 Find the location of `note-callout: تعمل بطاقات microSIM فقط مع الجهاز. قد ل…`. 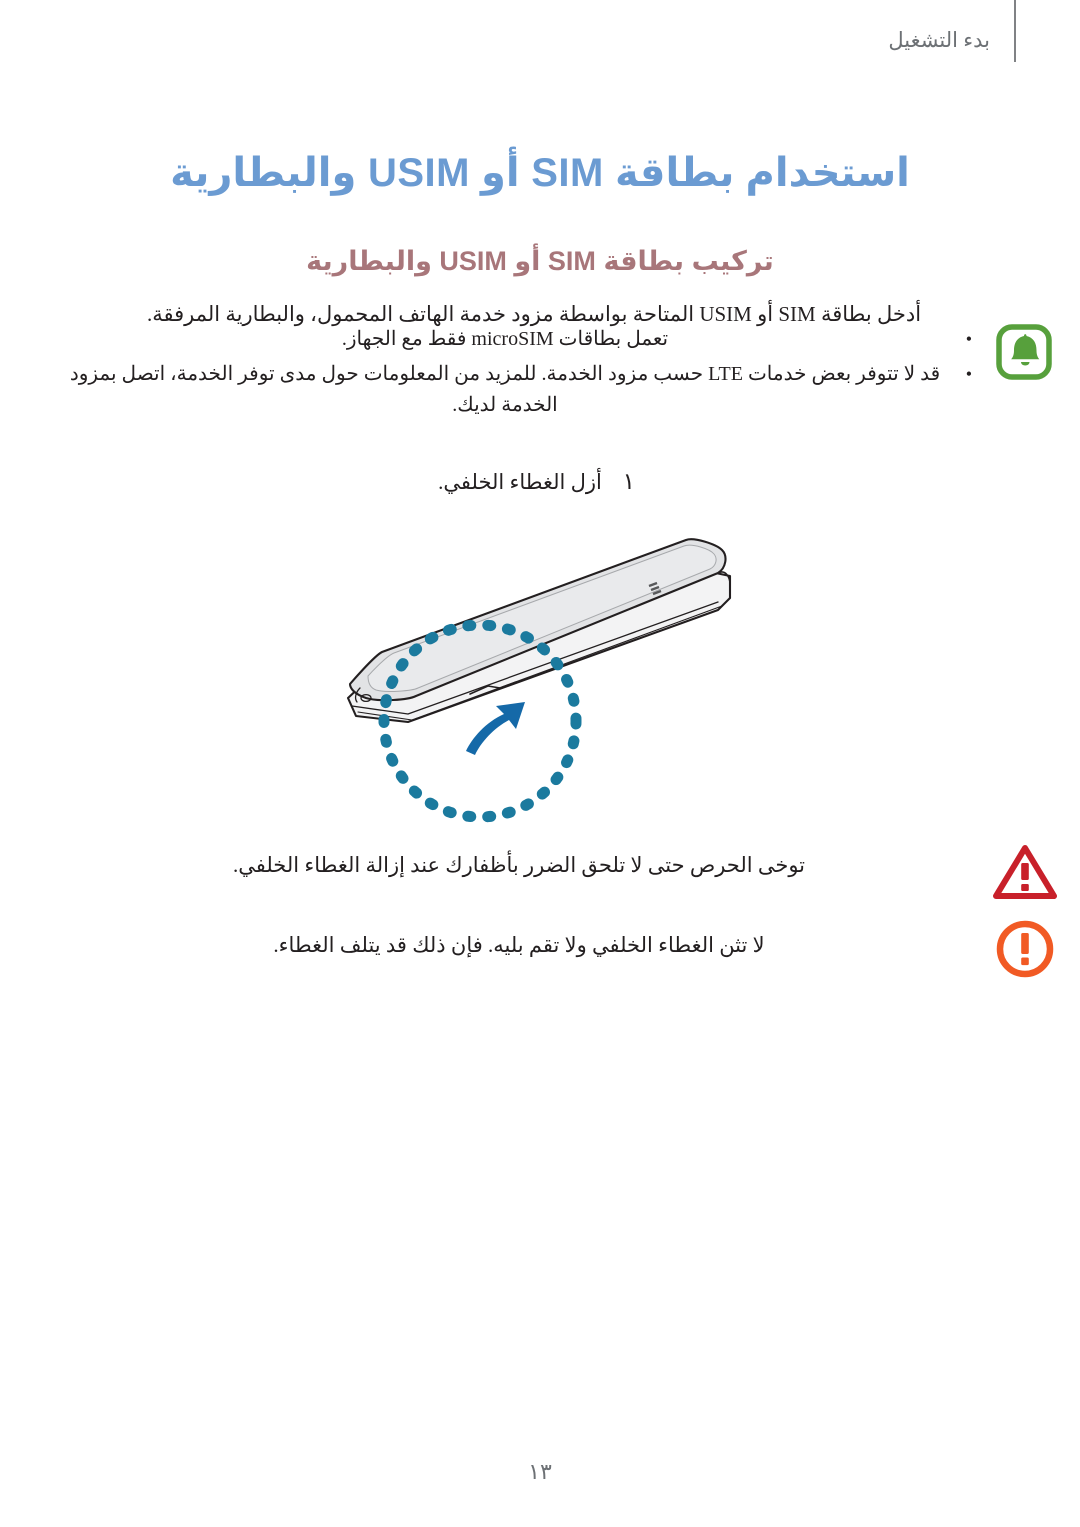

note-callout: تعمل بطاقات microSIM فقط مع الجهاز. قد ل… is located at coordinates (560, 373).